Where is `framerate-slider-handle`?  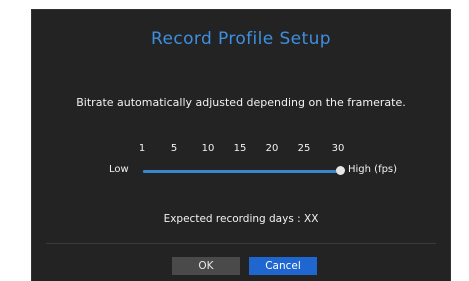
framerate-slider-handle is located at coordinates (340, 170).